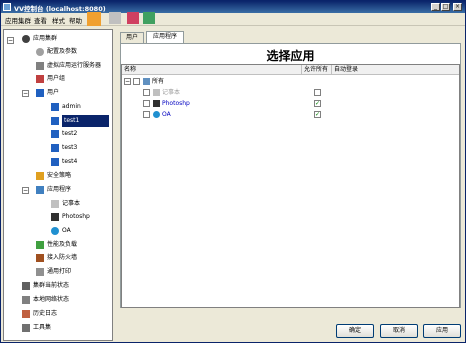  What do you see at coordinates (10, 40) in the screenshot?
I see `root-expander: −` at bounding box center [10, 40].